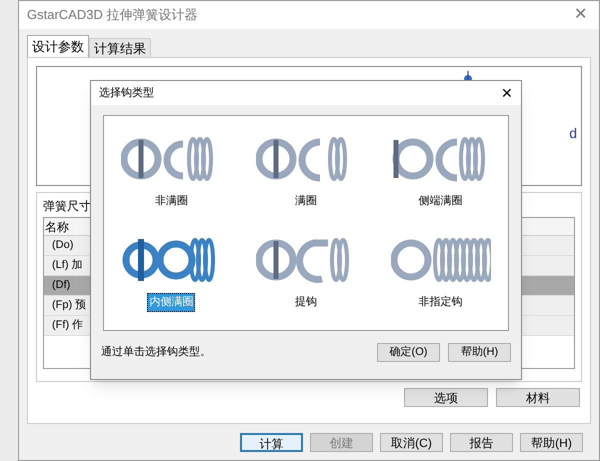 The height and width of the screenshot is (461, 600). I want to click on dialog-button: 取消(C), so click(411, 442).